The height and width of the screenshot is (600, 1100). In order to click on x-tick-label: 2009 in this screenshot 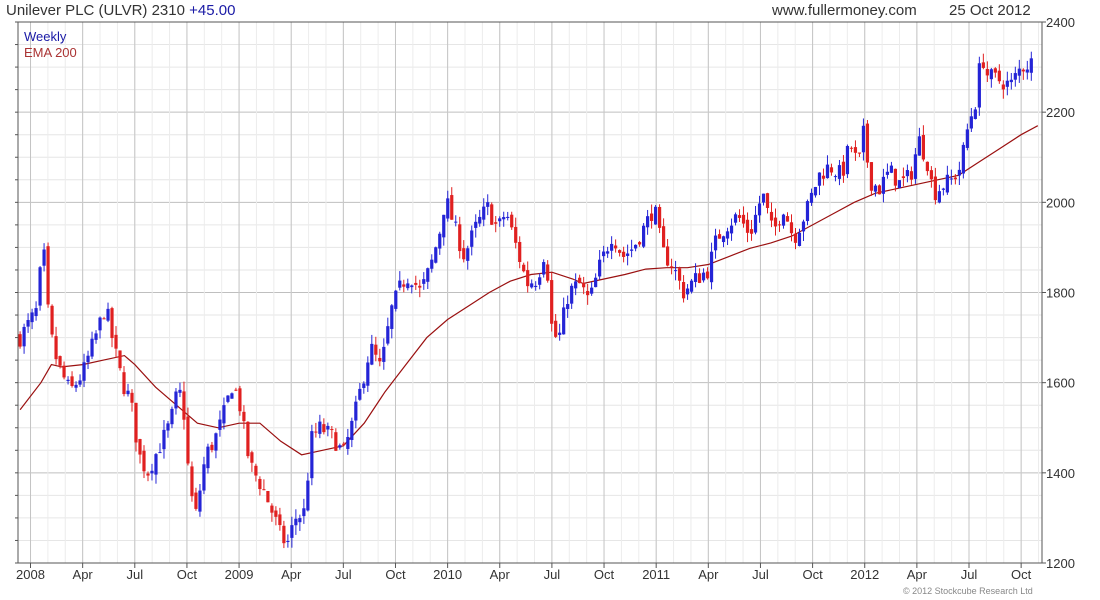, I will do `click(239, 574)`.